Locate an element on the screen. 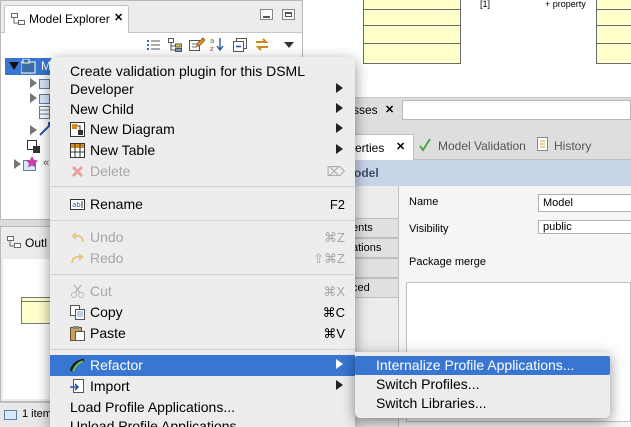 This screenshot has width=631, height=427. outline-class-thumbnail is located at coordinates (37, 310).